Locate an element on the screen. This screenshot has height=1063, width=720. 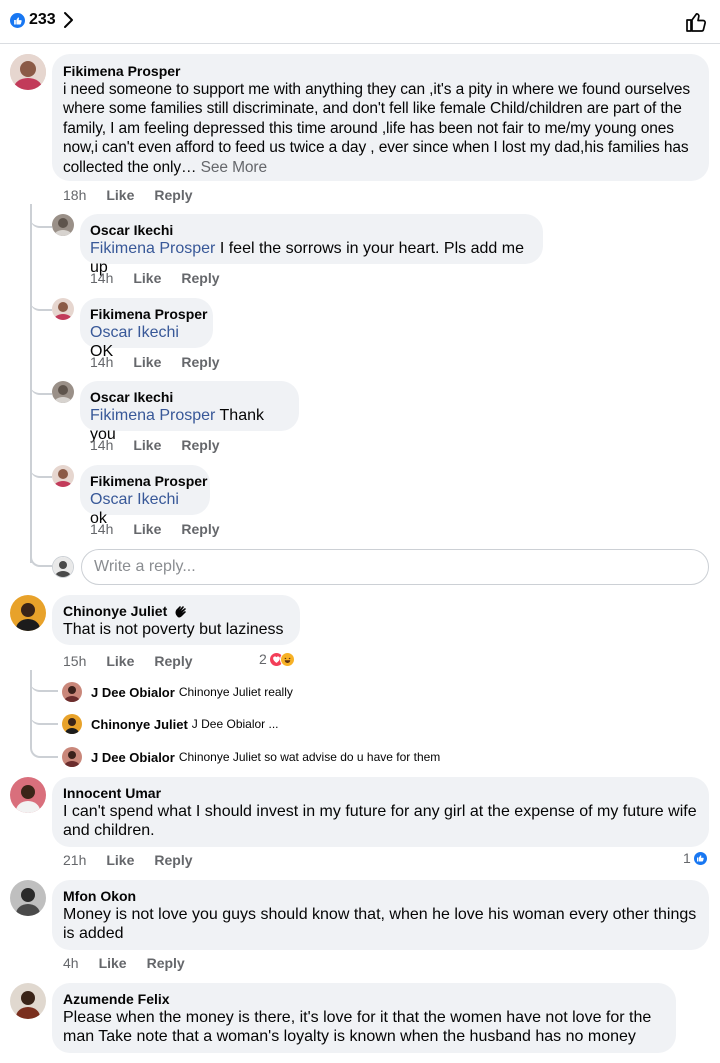
comment-actions: 4h Like Reply is located at coordinates (134, 963).